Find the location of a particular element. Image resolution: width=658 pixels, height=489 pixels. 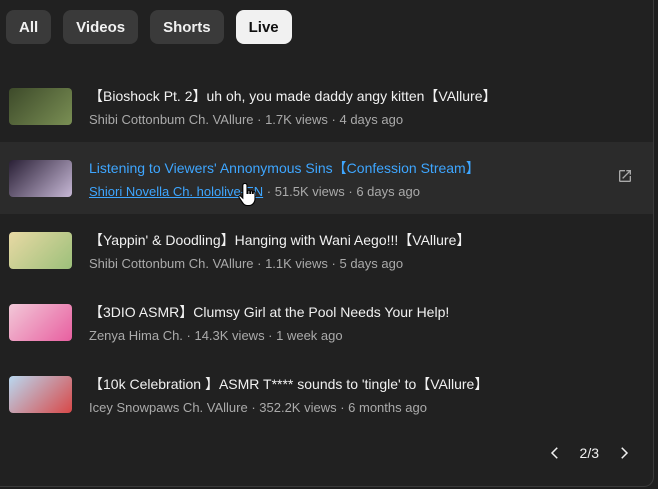

filter-chips: All Videos Shorts Live is located at coordinates (149, 27).